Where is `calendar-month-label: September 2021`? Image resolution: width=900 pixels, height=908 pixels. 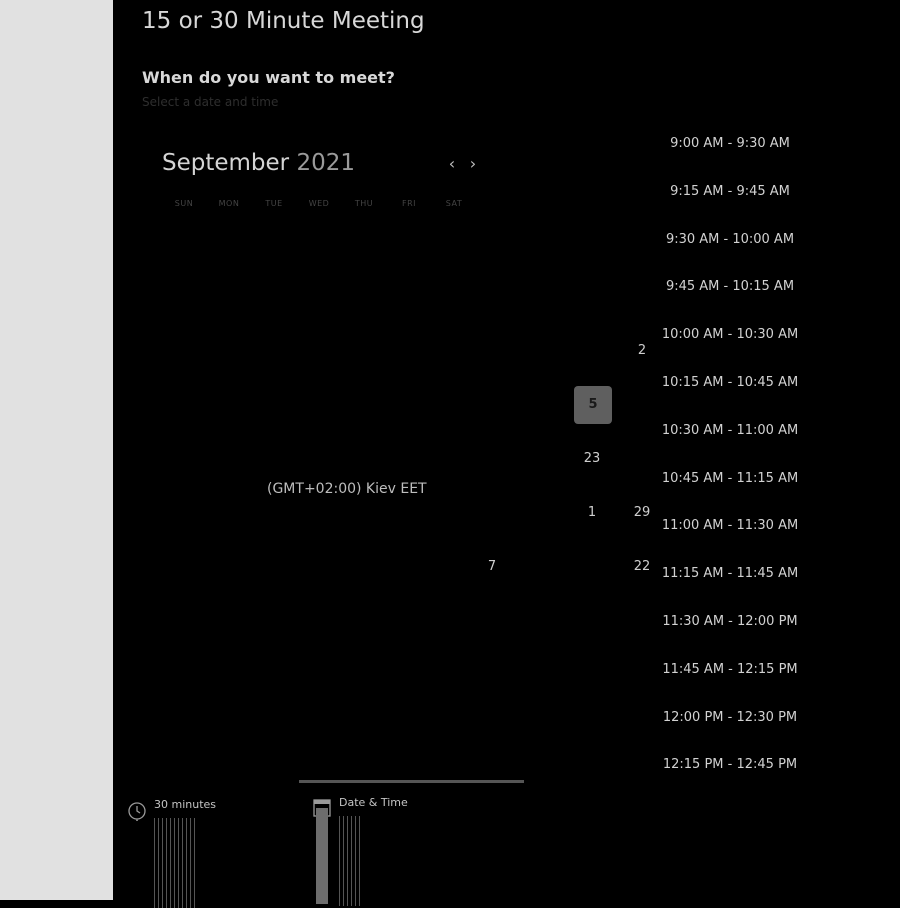 calendar-month-label: September 2021 is located at coordinates (258, 163).